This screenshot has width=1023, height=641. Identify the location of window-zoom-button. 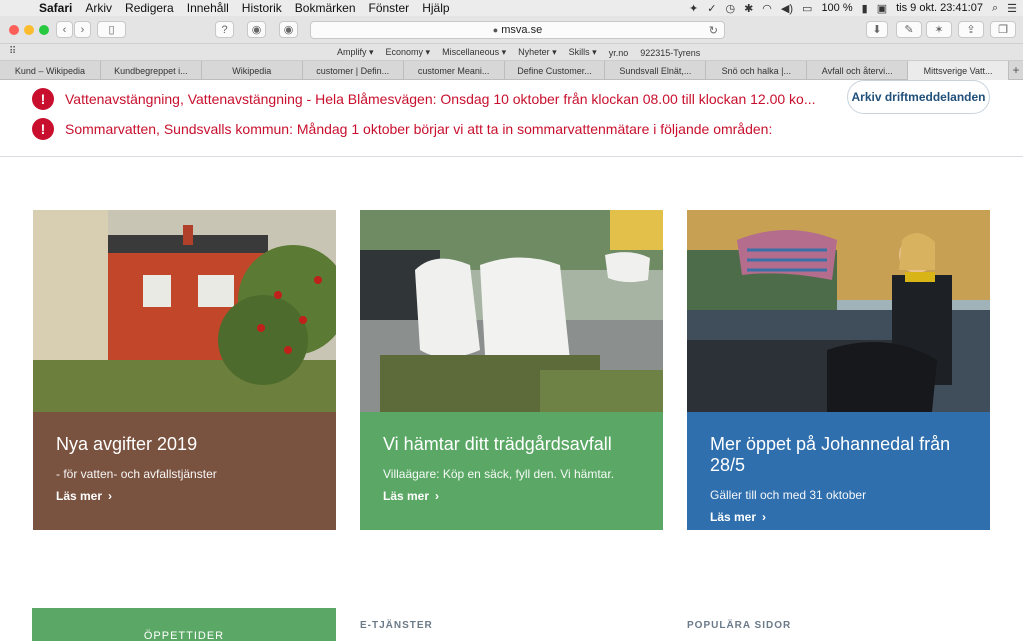
(44, 30).